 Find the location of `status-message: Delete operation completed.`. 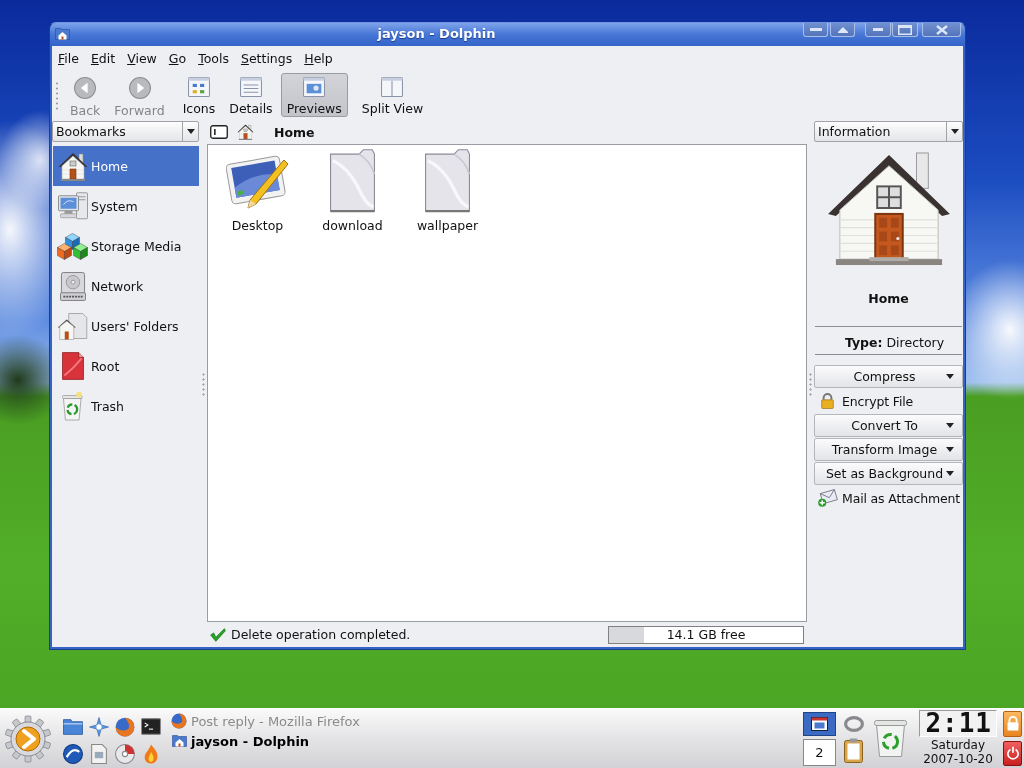

status-message: Delete operation completed. is located at coordinates (321, 634).